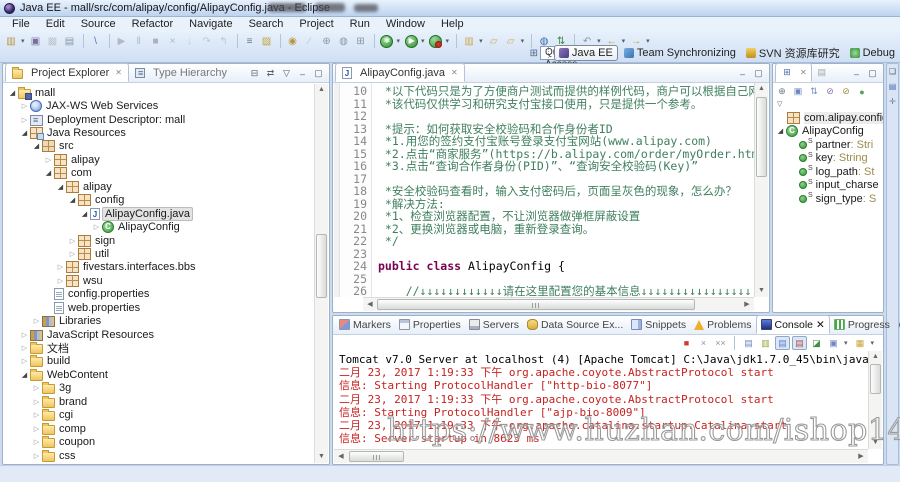 This screenshot has width=900, height=482. What do you see at coordinates (761, 190) in the screenshot?
I see `editor-vertical-scrollbar: ▲ ▼` at bounding box center [761, 190].